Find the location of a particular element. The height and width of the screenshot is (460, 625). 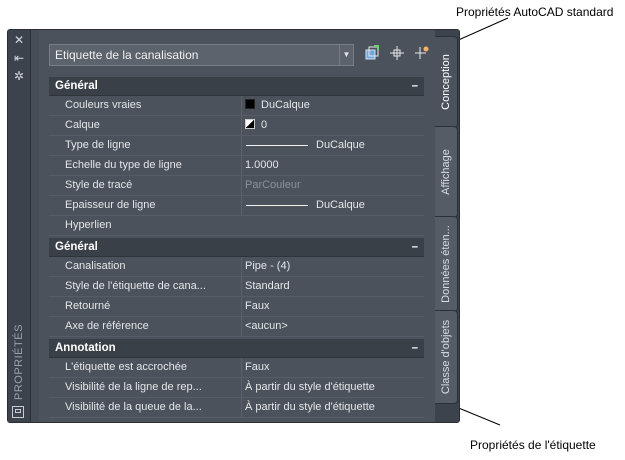

property-name: L'étiquette est accrochée is located at coordinates (126, 367).